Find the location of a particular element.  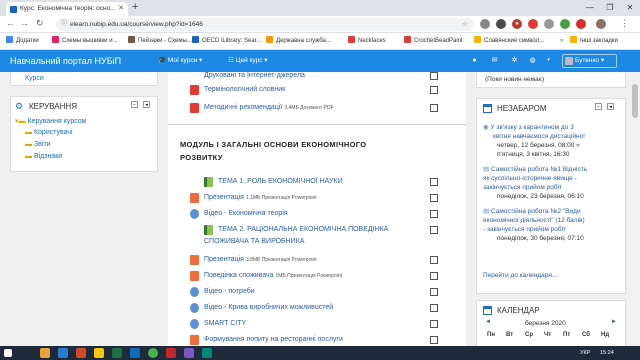

chrome-icon is located at coordinates (153, 353).